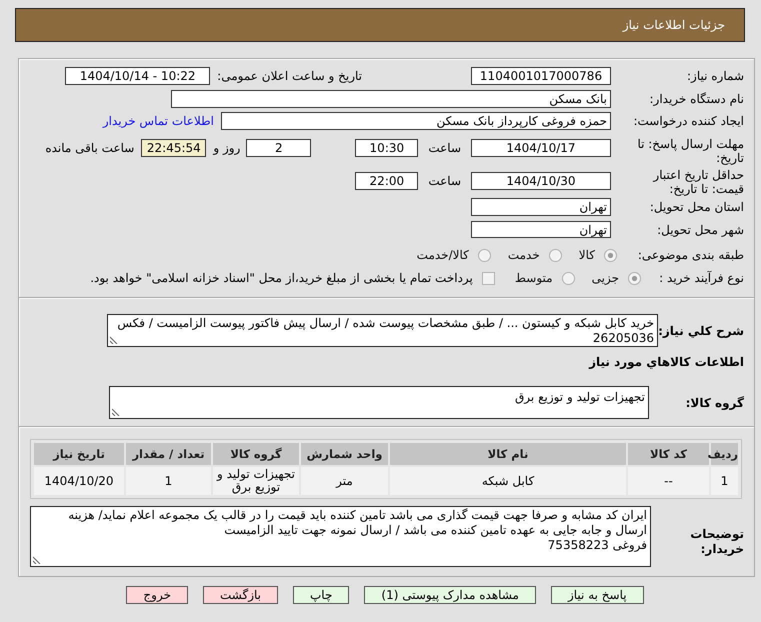  I want to click on table-cell: کابل شبکه, so click(508, 481).